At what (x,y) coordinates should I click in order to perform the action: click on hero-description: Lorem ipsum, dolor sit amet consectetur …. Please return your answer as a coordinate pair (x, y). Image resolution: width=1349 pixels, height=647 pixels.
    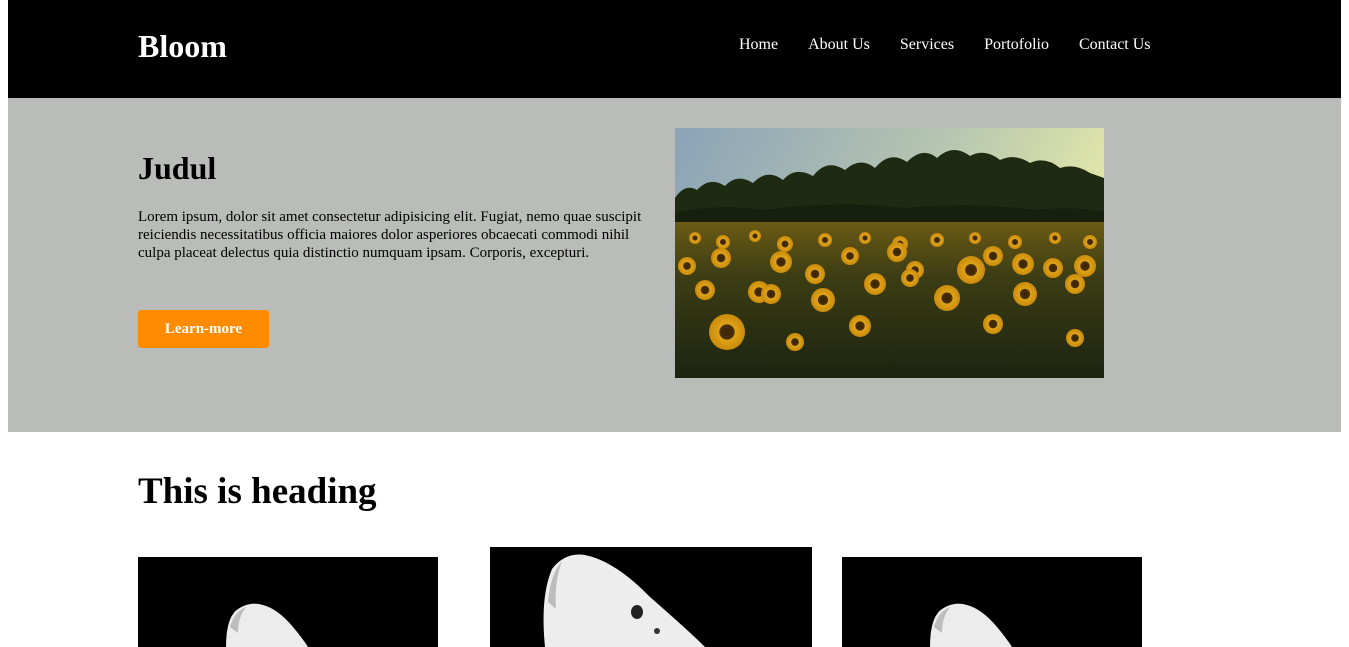
    Looking at the image, I should click on (390, 235).